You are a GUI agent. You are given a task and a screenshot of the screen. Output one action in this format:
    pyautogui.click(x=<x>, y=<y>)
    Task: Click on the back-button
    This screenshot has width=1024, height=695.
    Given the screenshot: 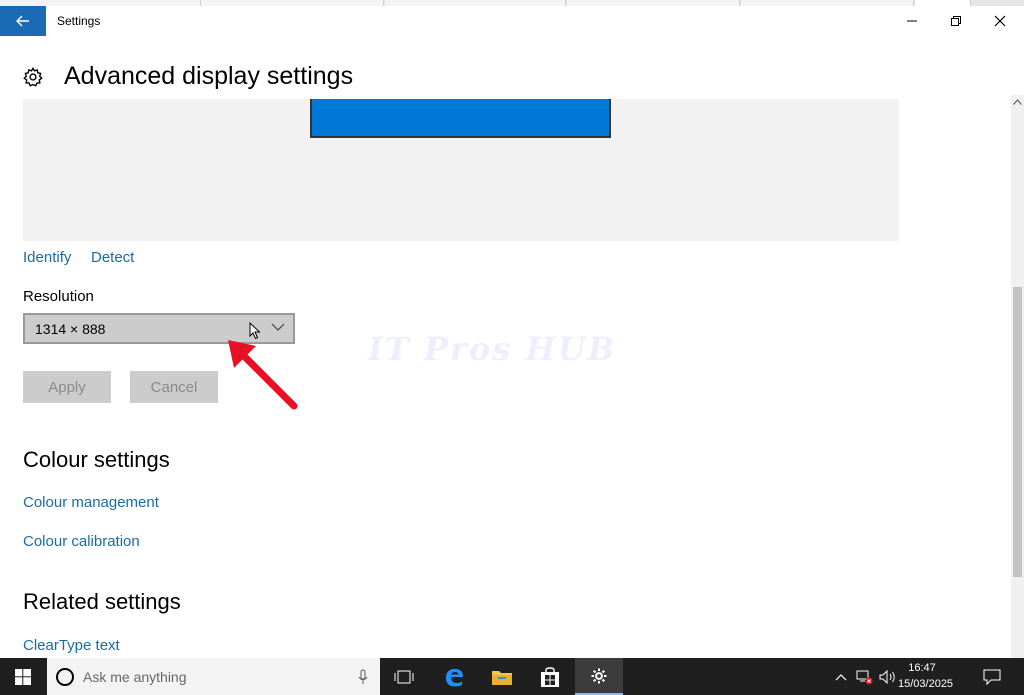 What is the action you would take?
    pyautogui.click(x=23, y=21)
    